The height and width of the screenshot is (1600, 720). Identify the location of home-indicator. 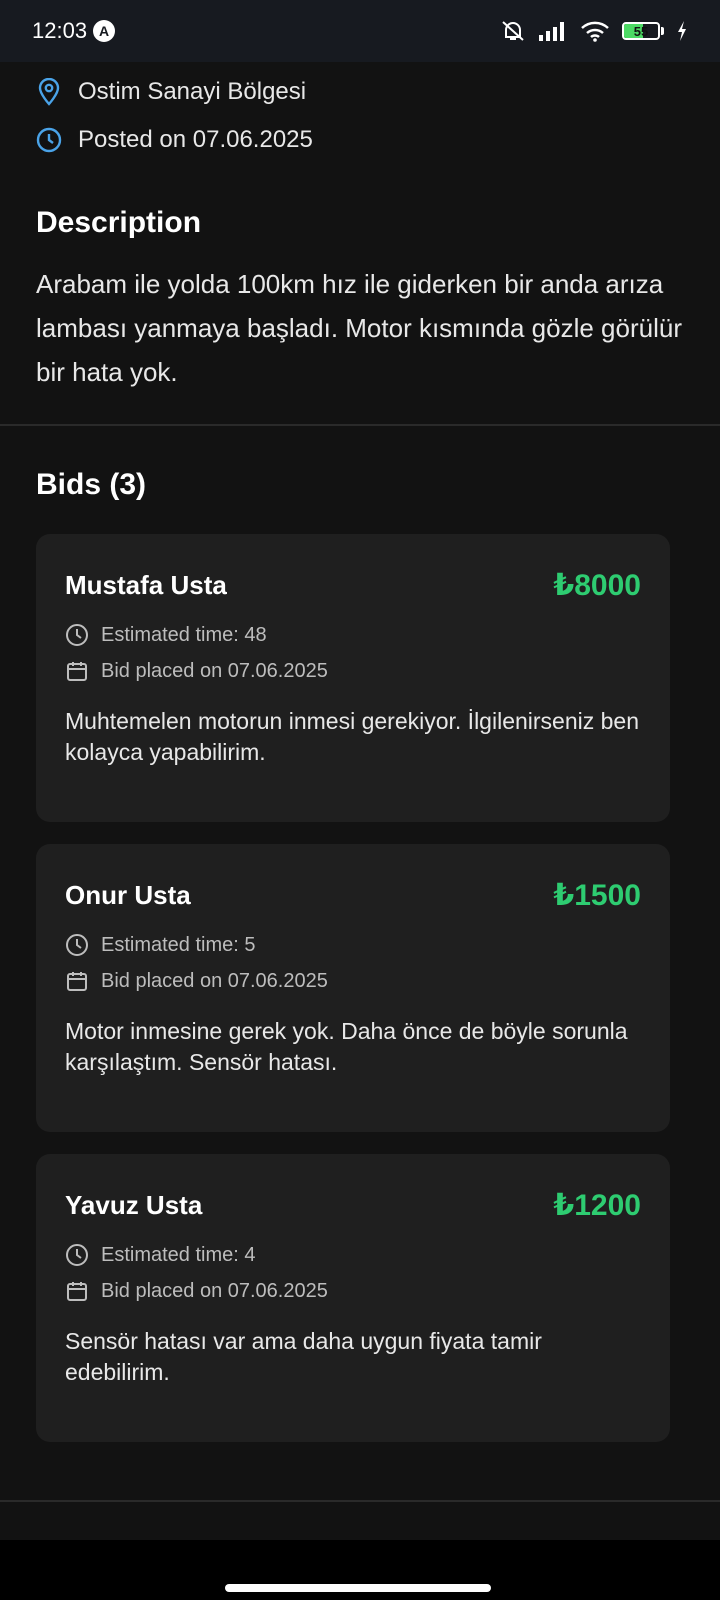
(358, 1588).